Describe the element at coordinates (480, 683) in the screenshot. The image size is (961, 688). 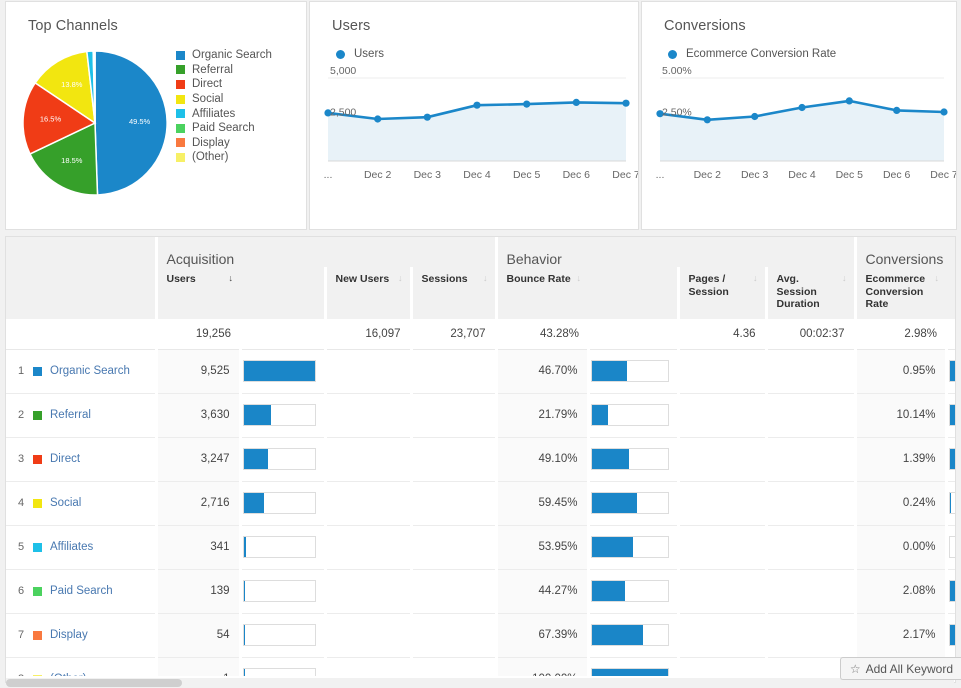
I see `horizontal-scrollbar` at that location.